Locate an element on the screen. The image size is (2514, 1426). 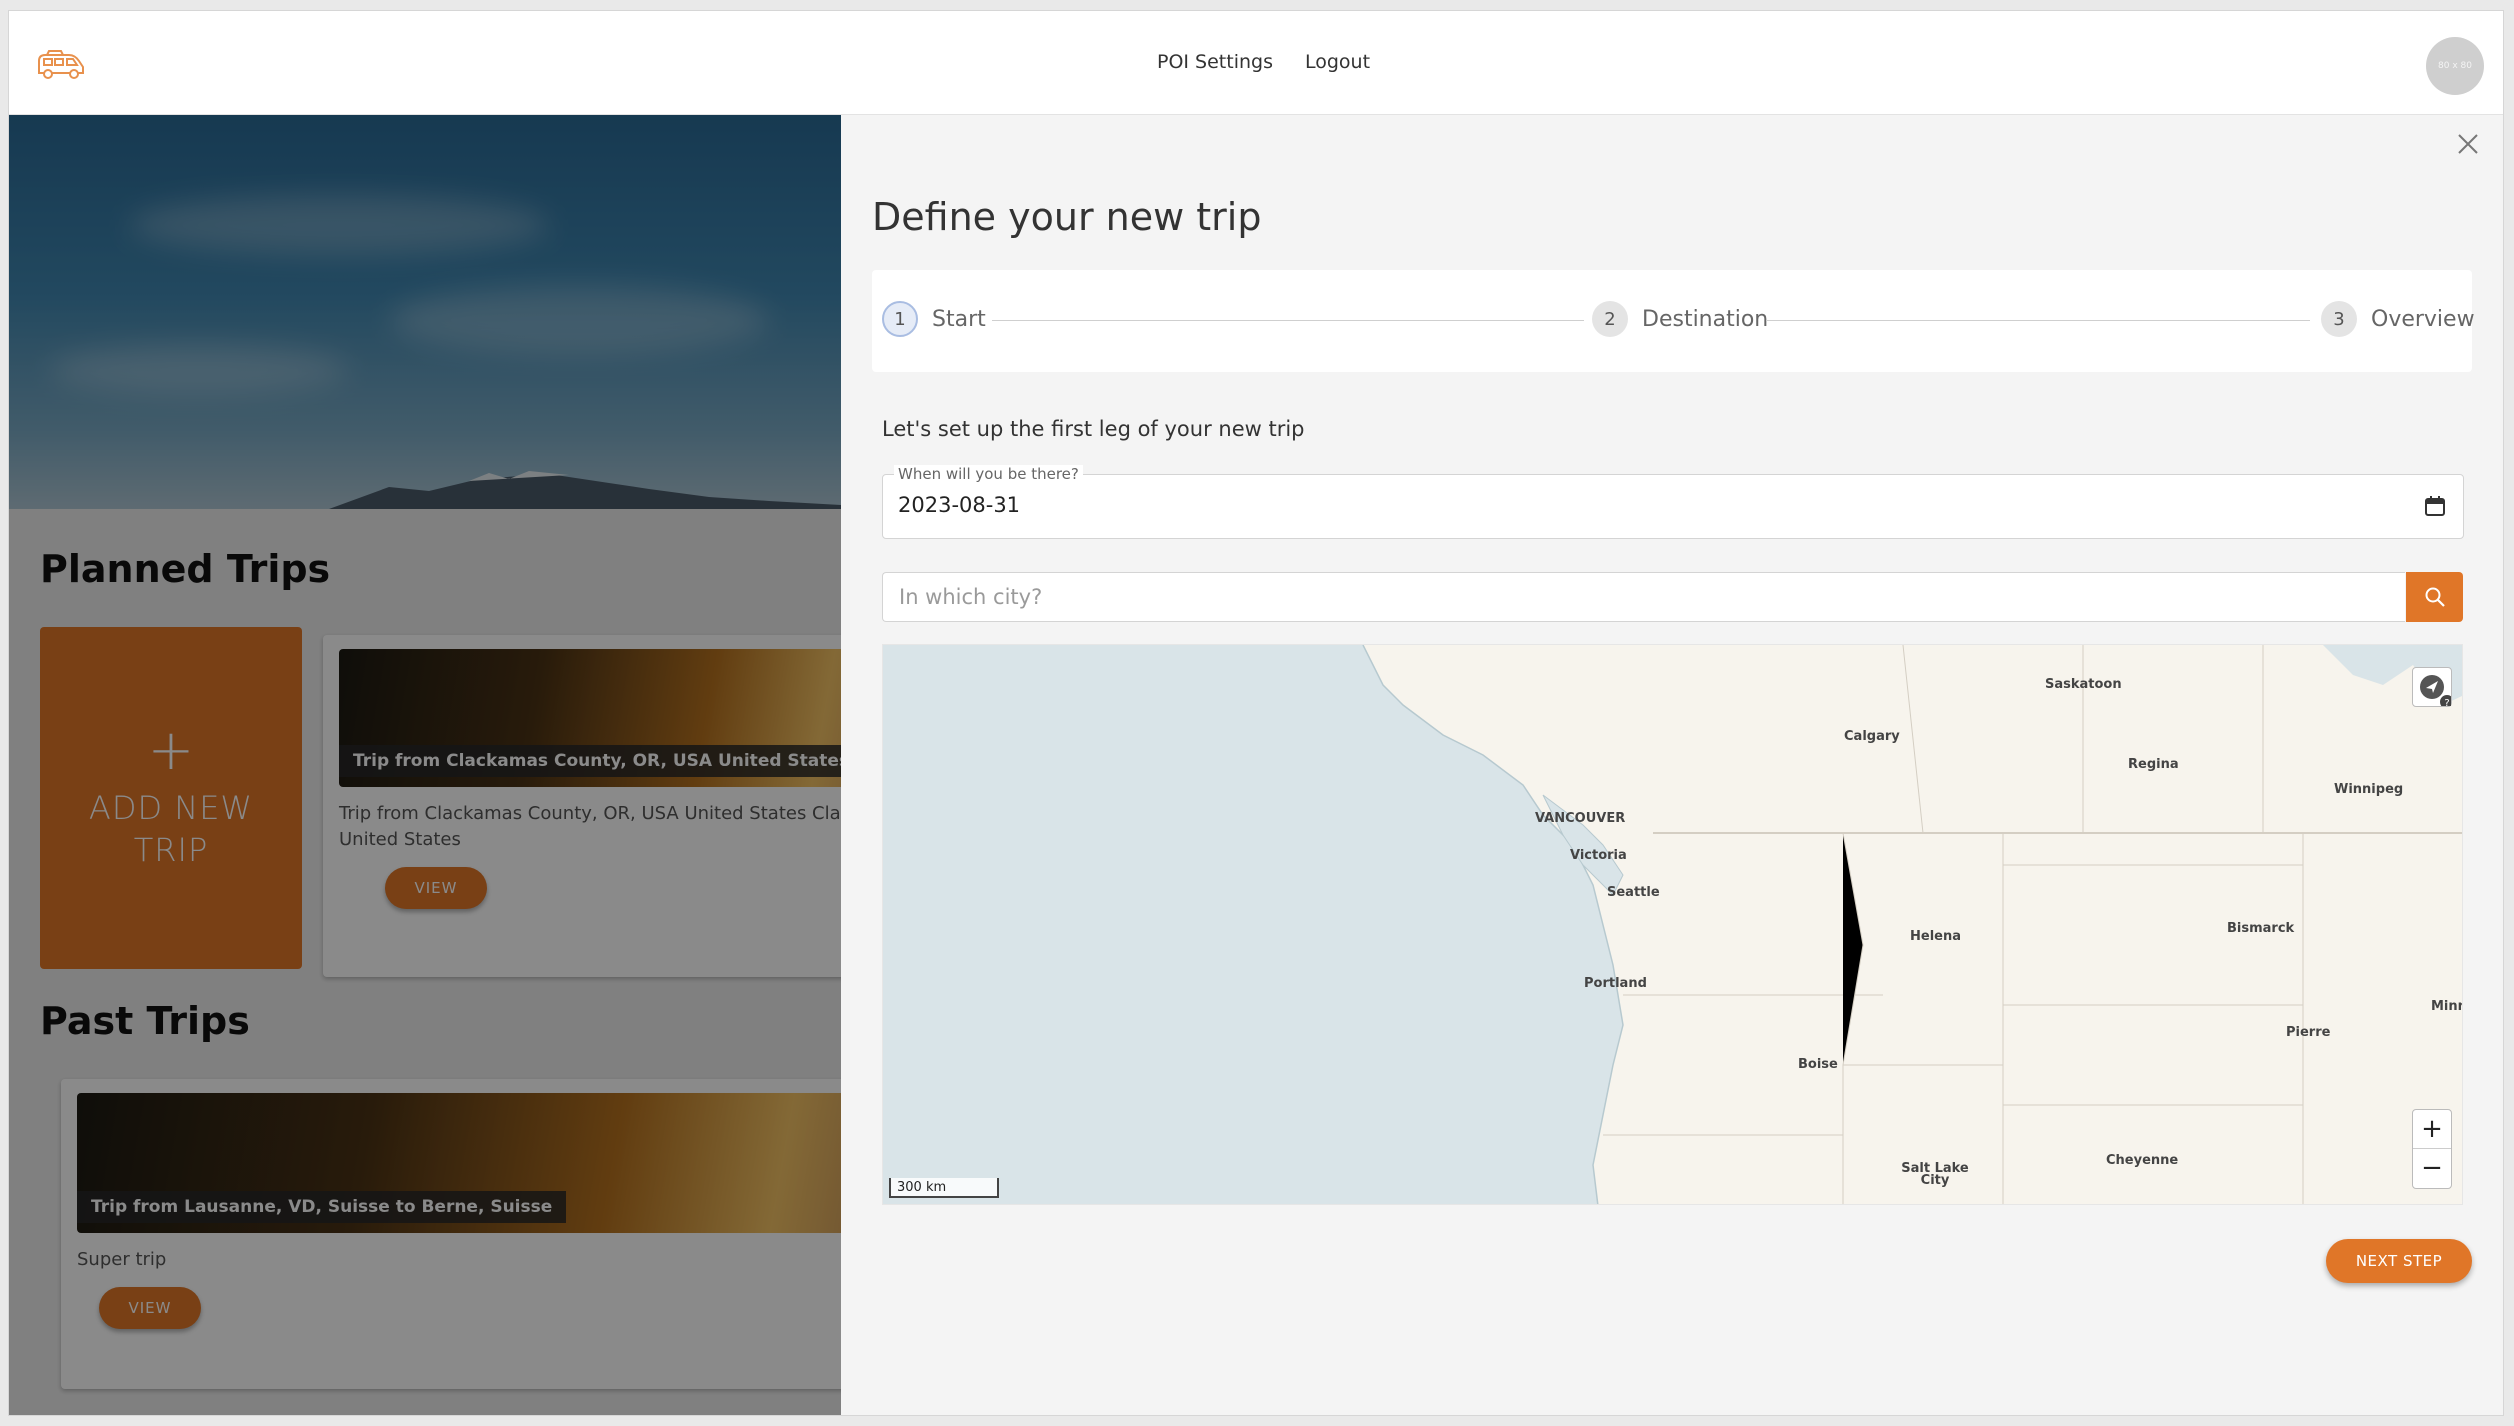
step-number: 2 is located at coordinates (1610, 319).